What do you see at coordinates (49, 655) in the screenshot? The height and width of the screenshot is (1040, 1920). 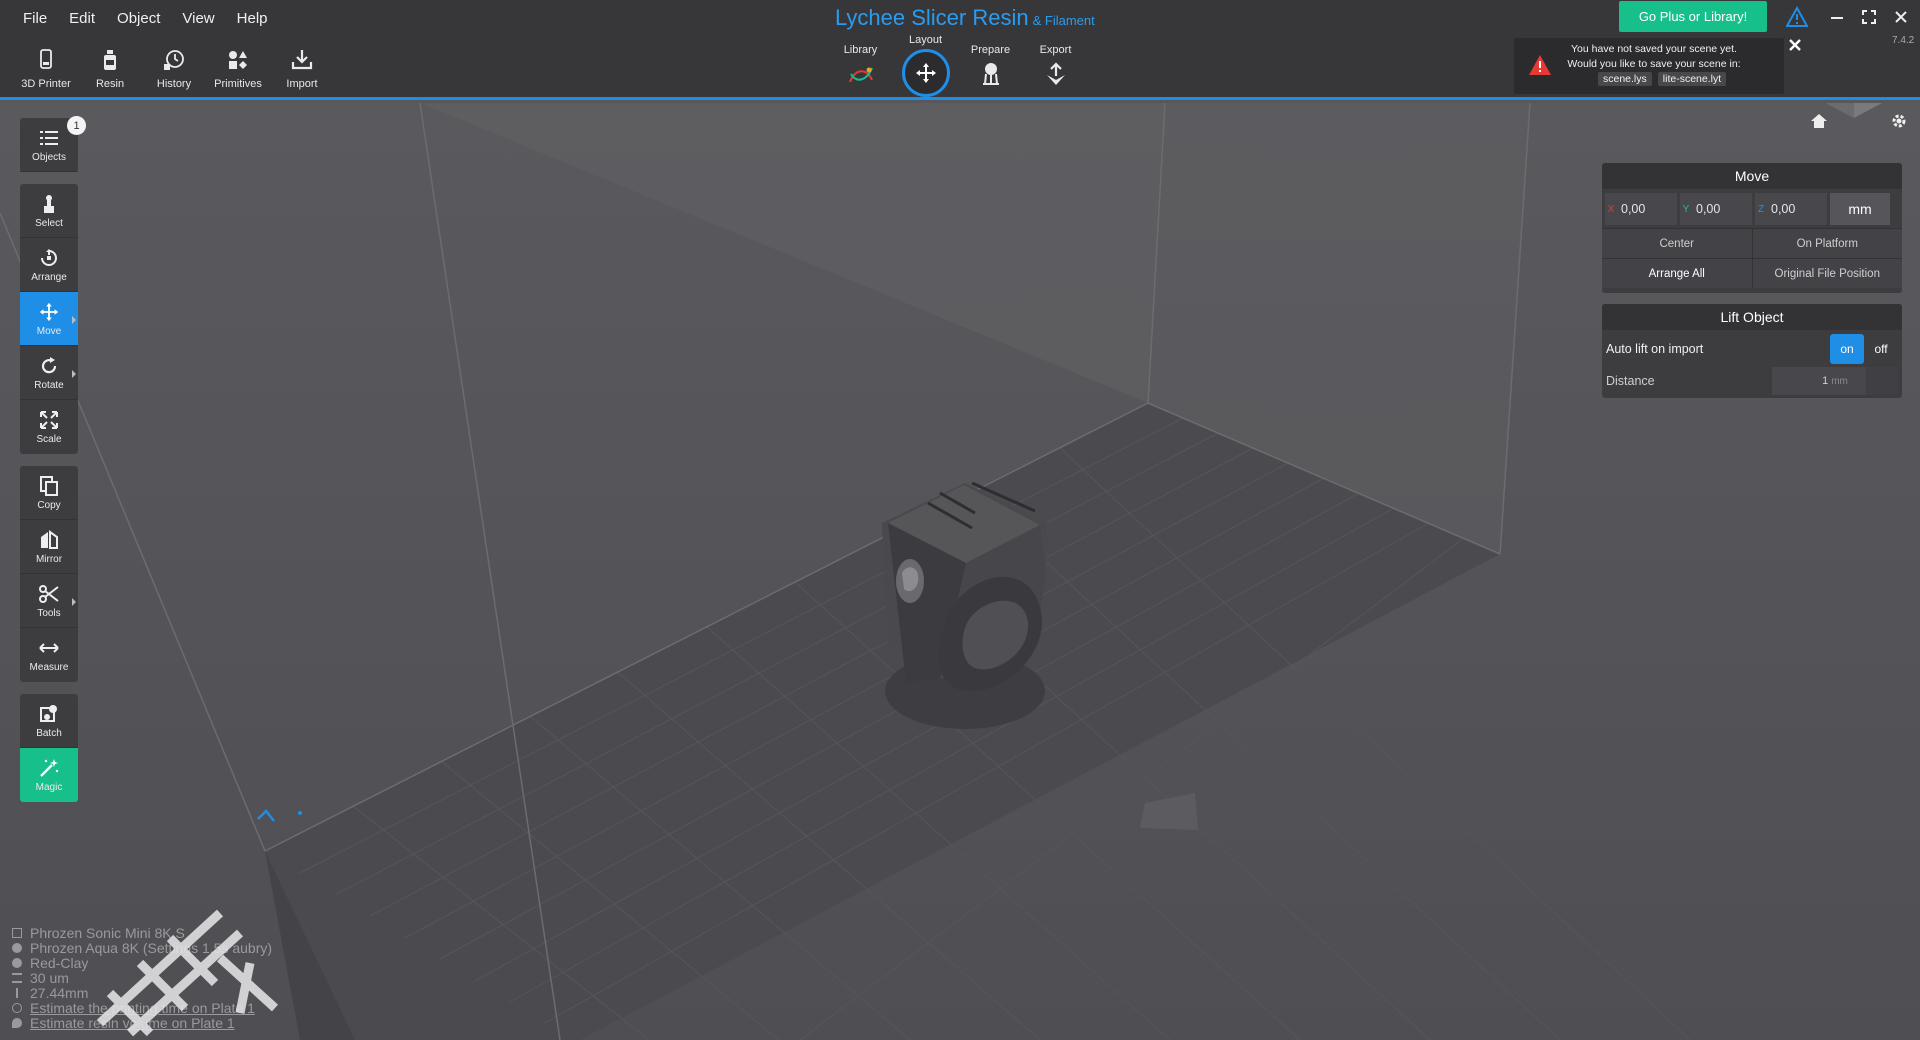 I see `measure-button: Measure` at bounding box center [49, 655].